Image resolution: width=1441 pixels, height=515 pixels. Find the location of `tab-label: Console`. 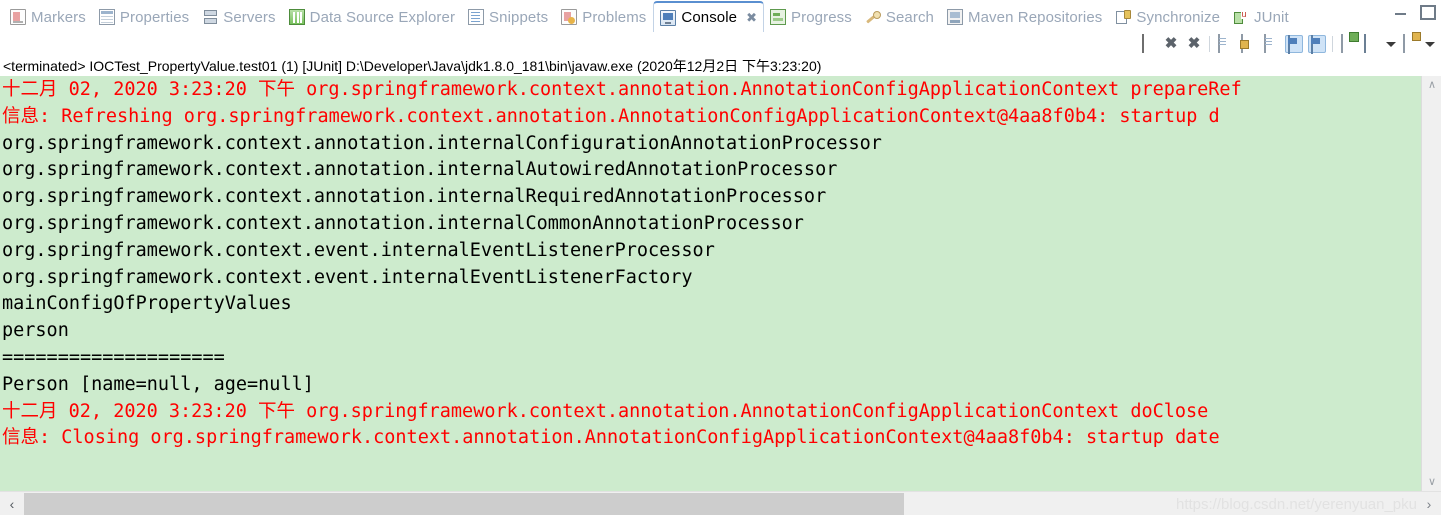

tab-label: Console is located at coordinates (709, 17).